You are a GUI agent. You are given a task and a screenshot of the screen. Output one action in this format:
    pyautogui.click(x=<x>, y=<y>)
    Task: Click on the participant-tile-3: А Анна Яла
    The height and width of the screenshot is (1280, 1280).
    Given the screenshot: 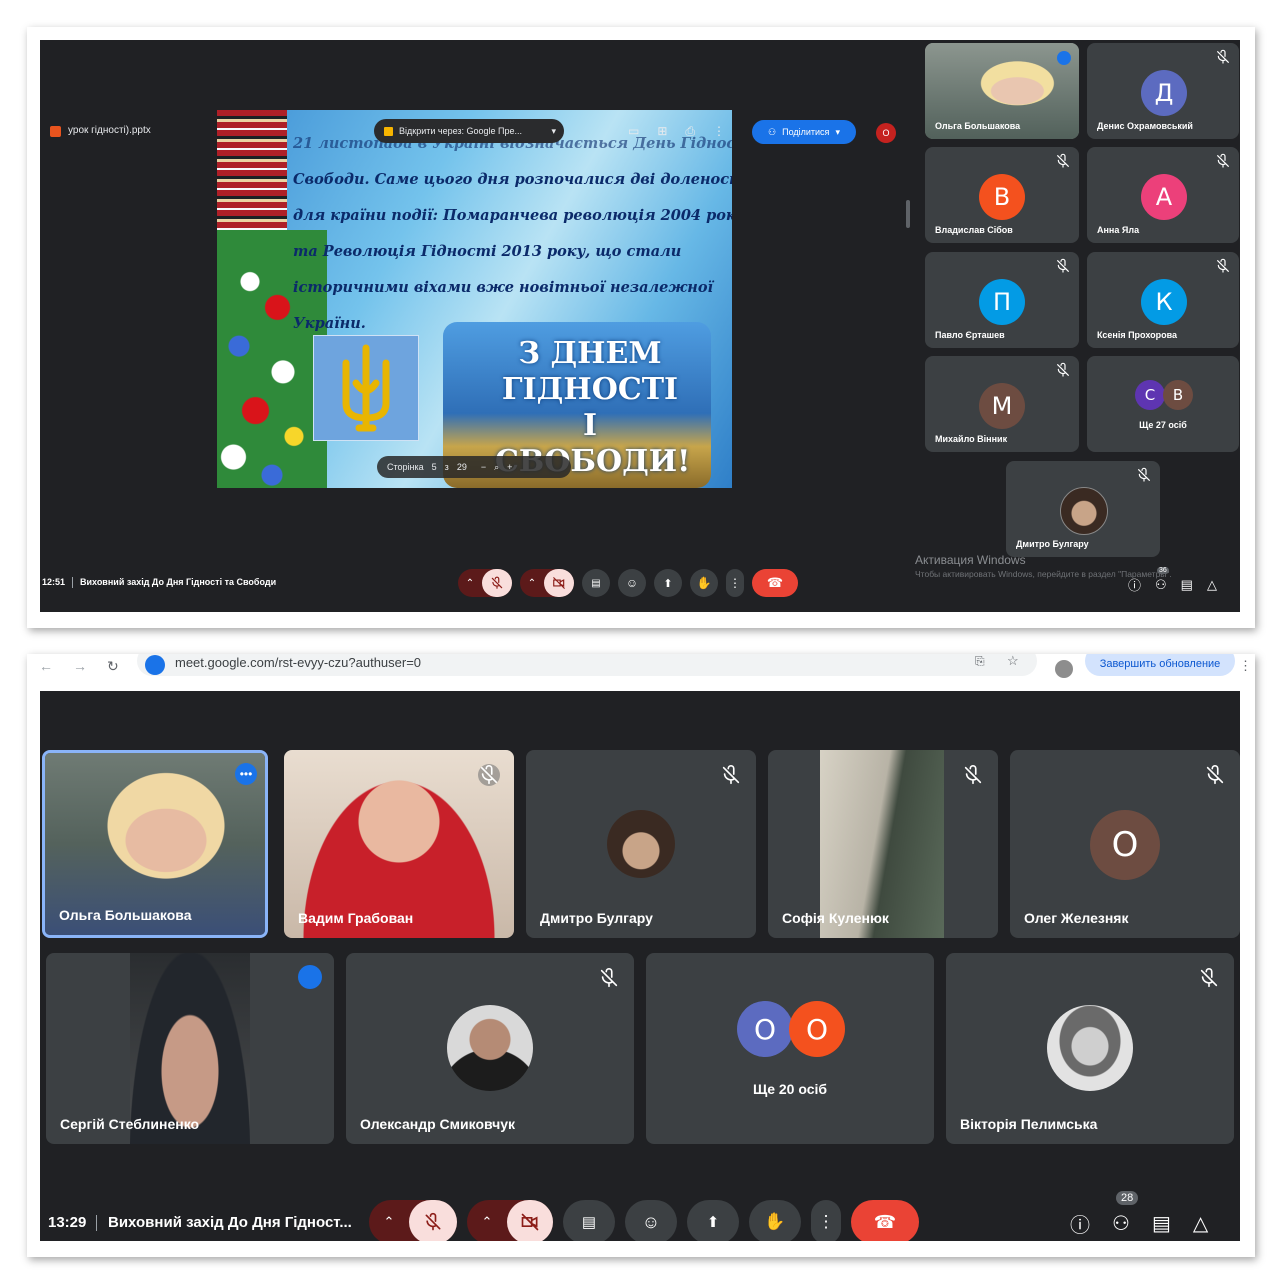 What is the action you would take?
    pyautogui.click(x=1163, y=195)
    